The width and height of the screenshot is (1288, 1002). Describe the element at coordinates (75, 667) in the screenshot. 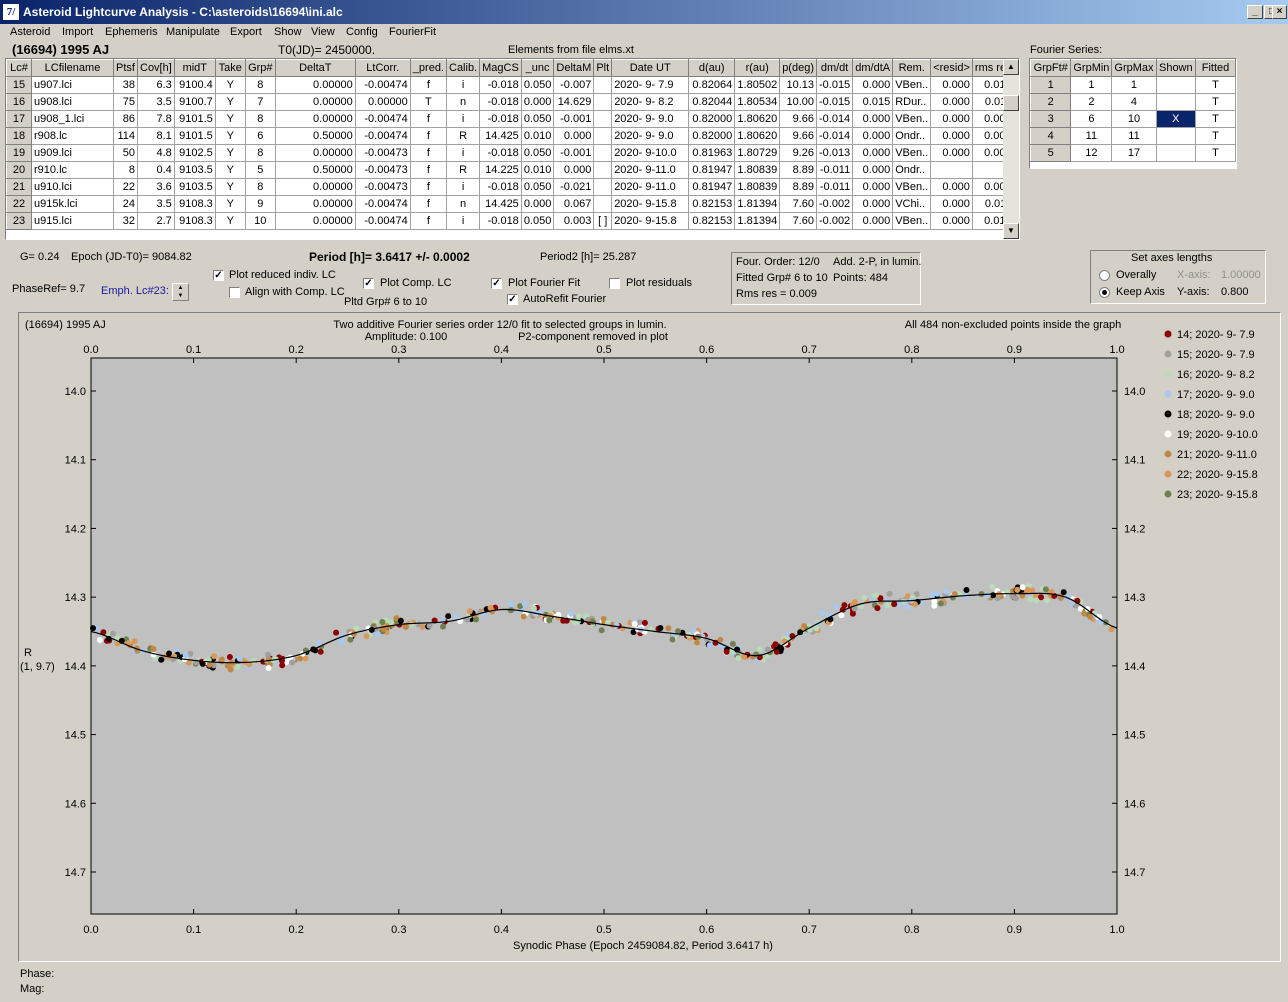

I see `y-tick-label-left: 14.4` at that location.